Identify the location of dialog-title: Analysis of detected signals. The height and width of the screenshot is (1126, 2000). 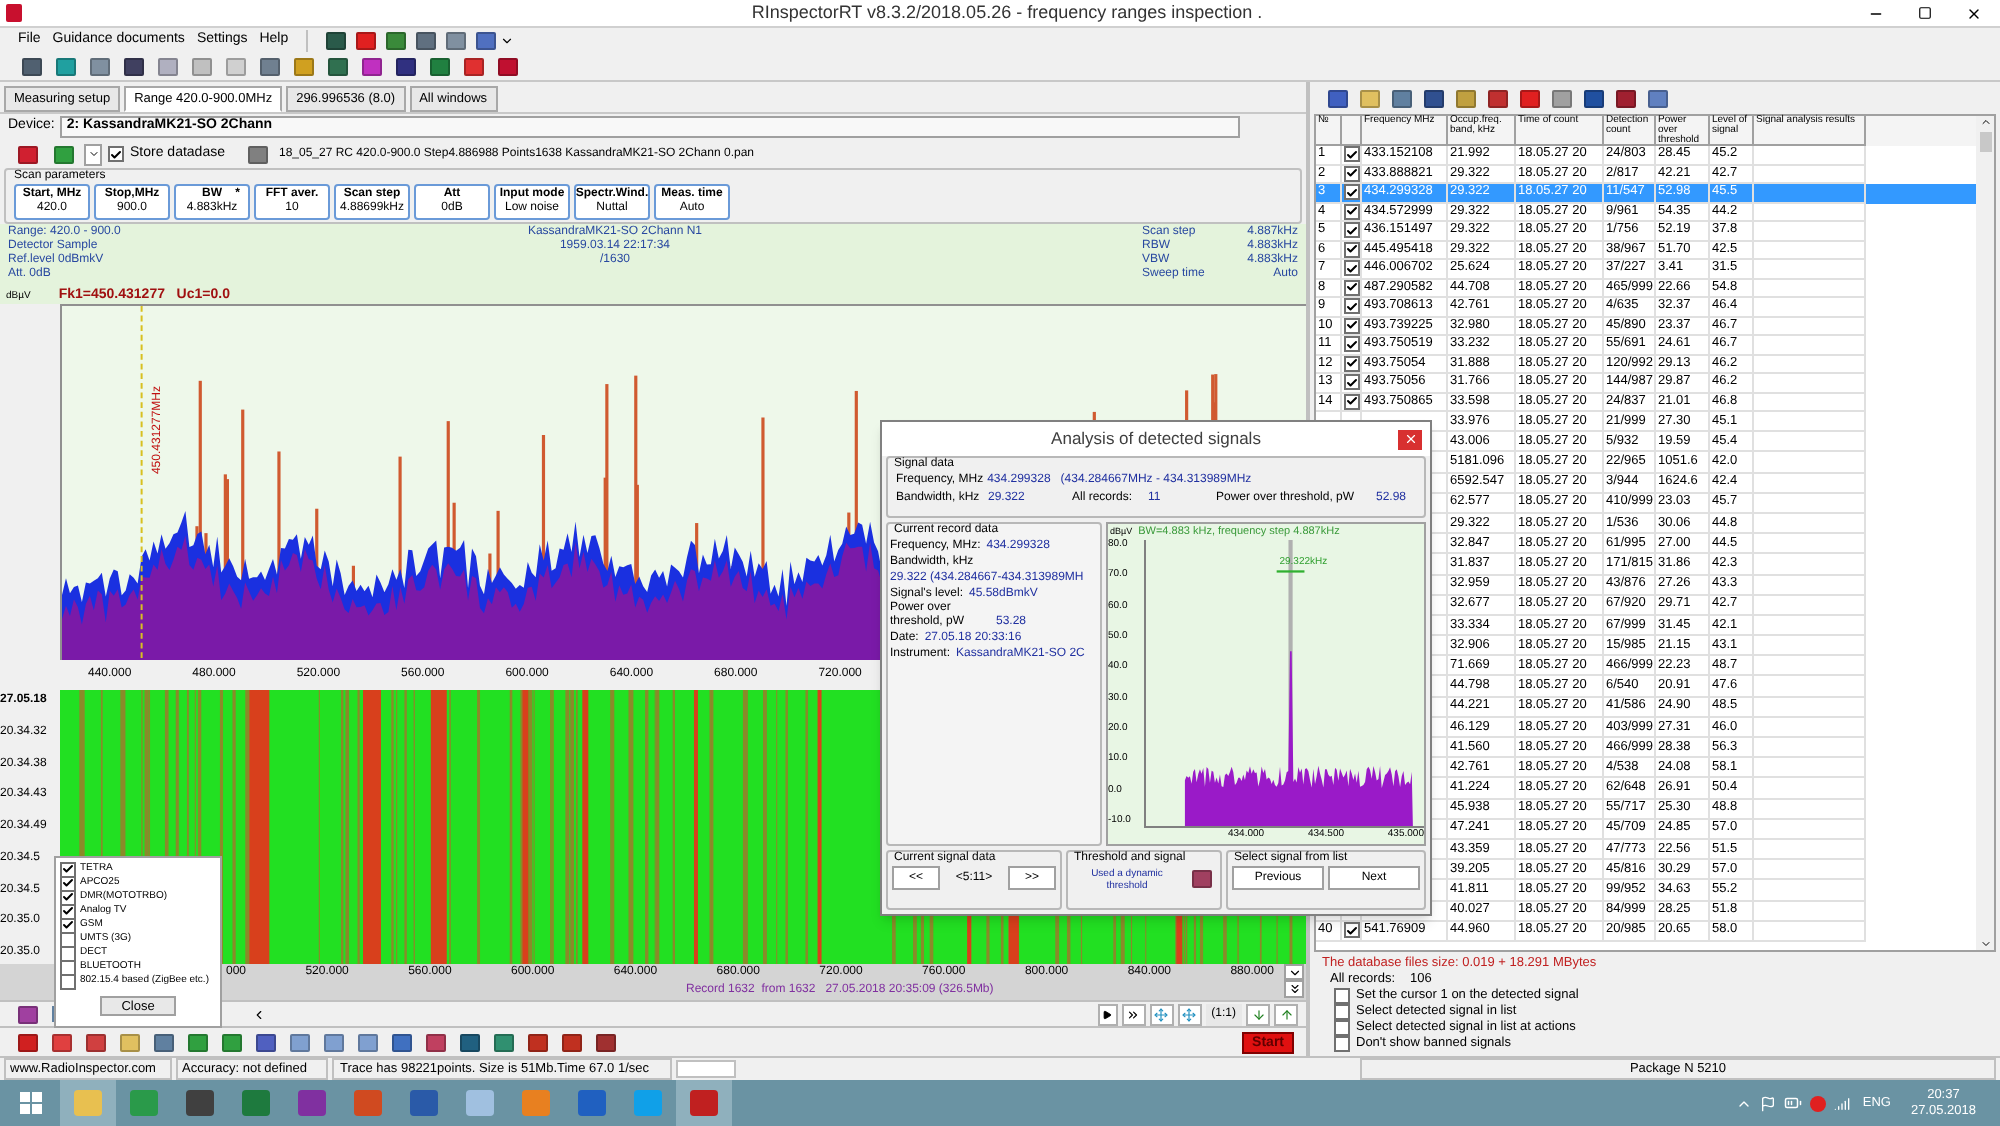
(1156, 439).